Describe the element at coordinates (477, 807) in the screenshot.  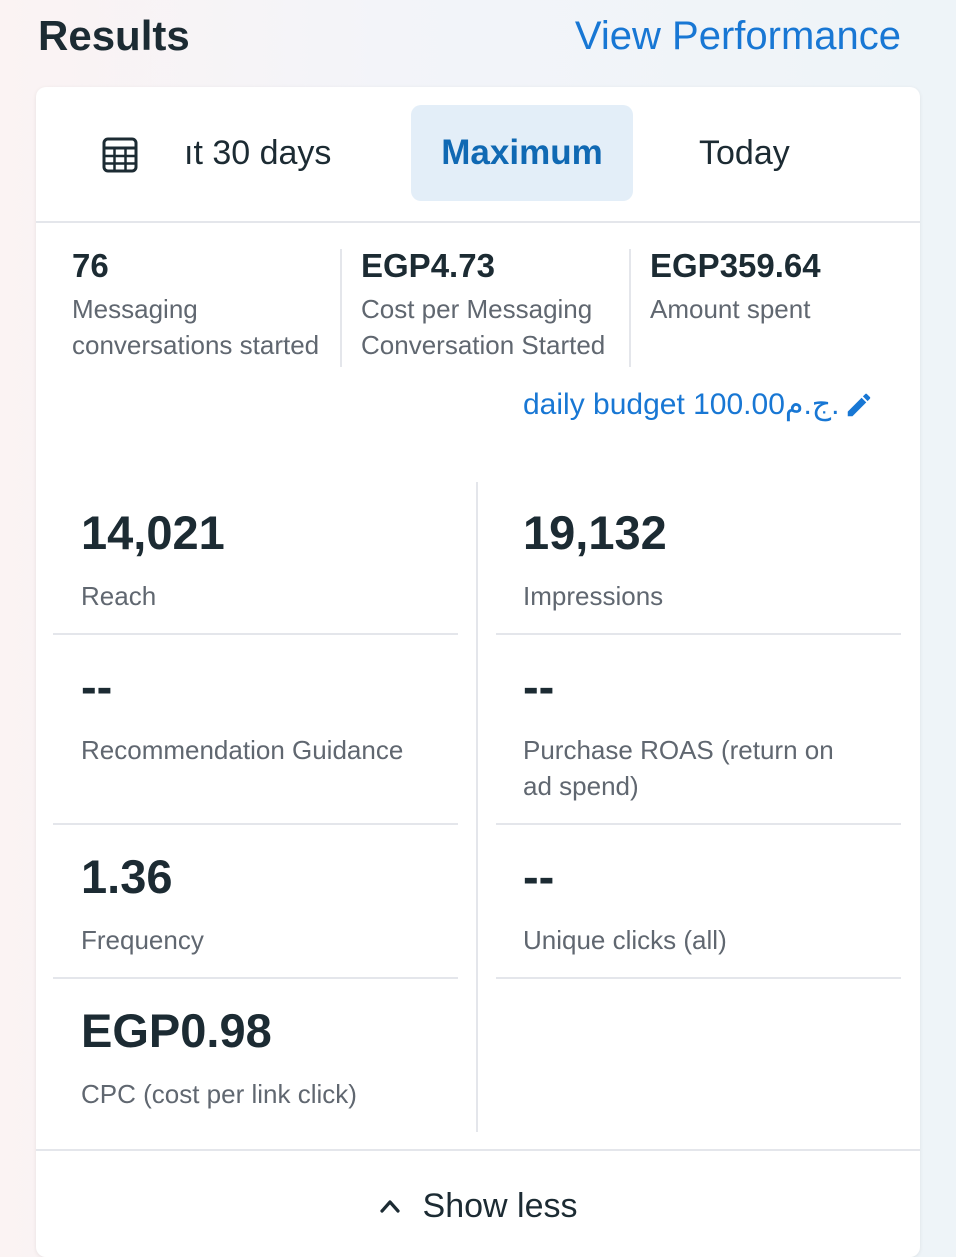
I see `metrics-column-divider` at that location.